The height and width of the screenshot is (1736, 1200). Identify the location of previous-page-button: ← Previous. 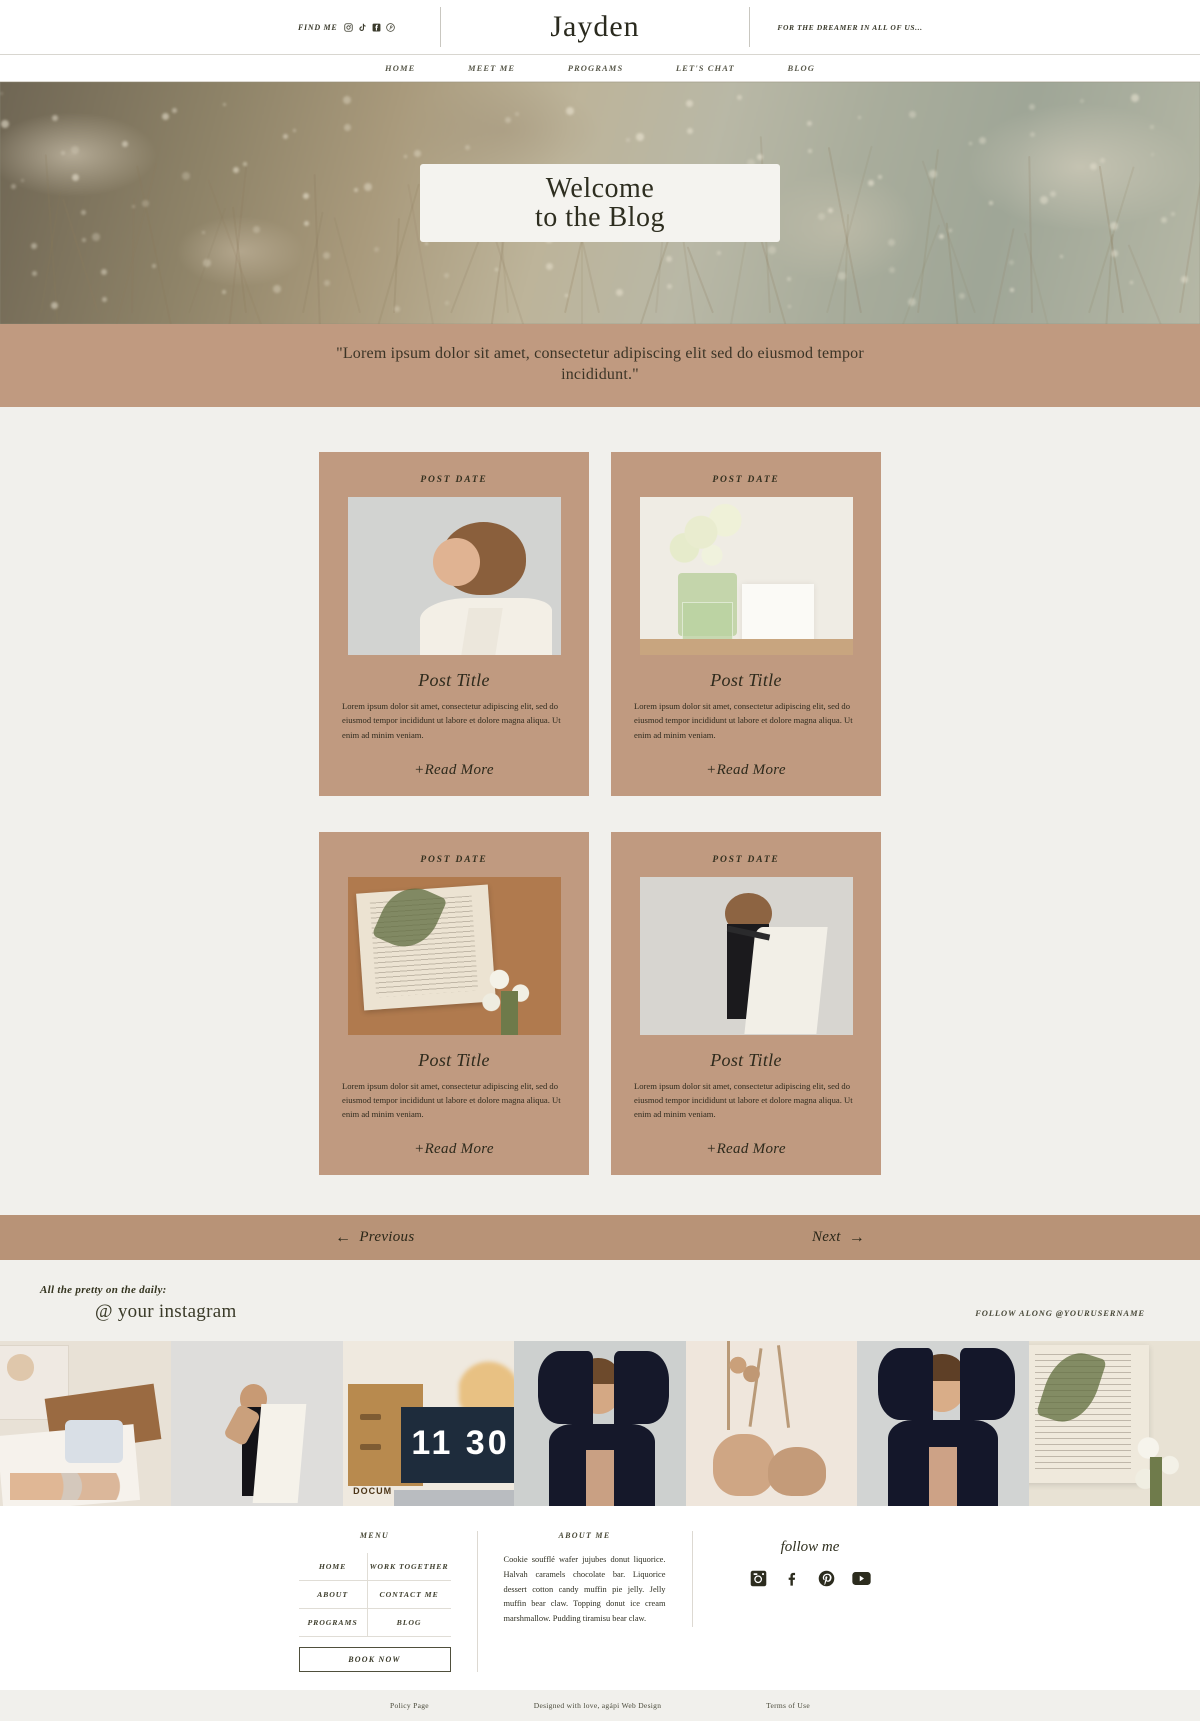
(374, 1237).